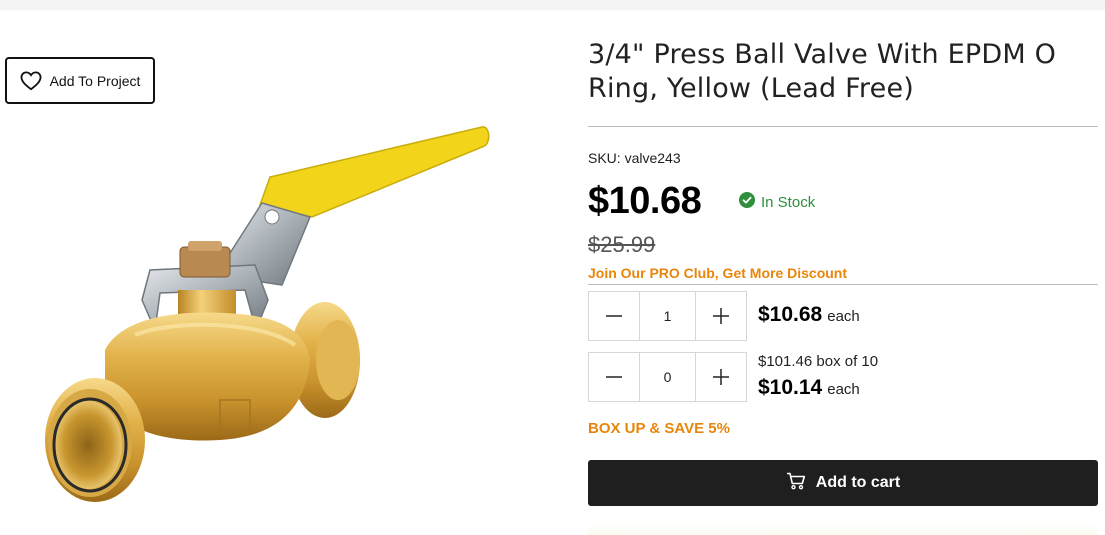  Describe the element at coordinates (645, 201) in the screenshot. I see `current-price: $10.68` at that location.